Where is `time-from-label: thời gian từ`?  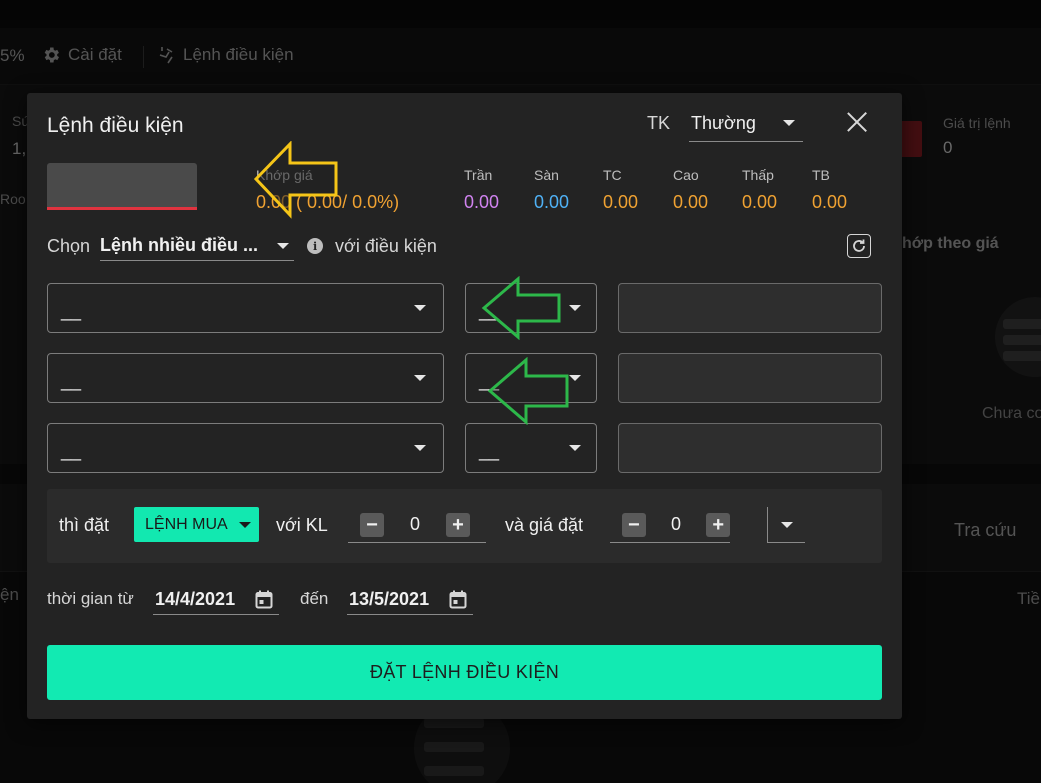
time-from-label: thời gian từ is located at coordinates (90, 598).